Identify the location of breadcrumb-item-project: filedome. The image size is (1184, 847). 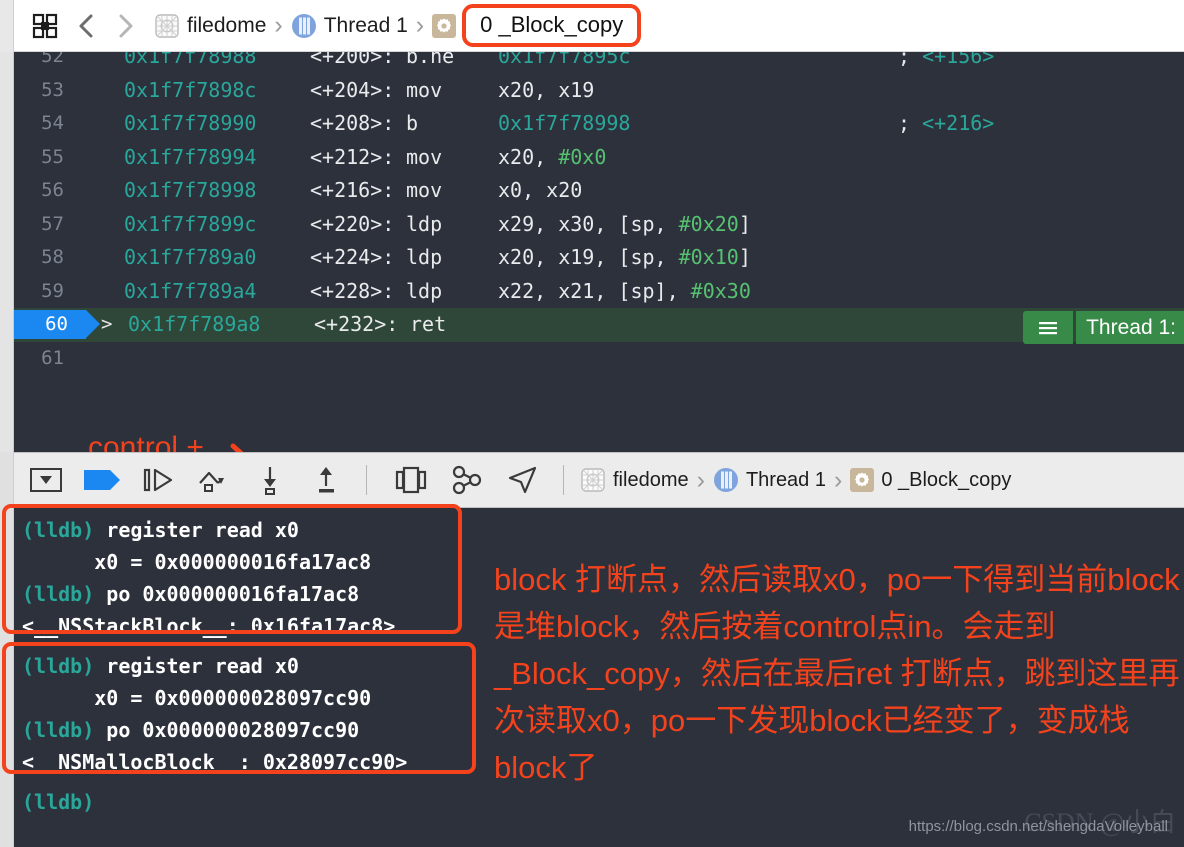
(210, 26).